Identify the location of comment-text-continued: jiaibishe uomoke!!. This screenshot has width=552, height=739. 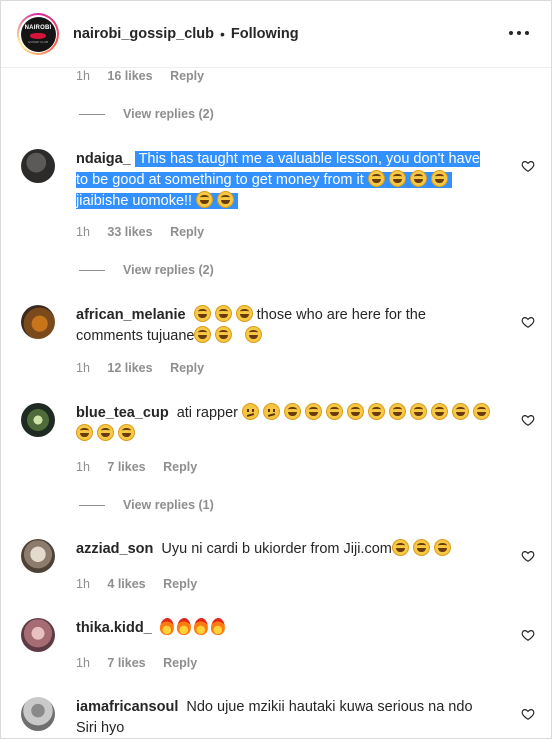
(134, 201).